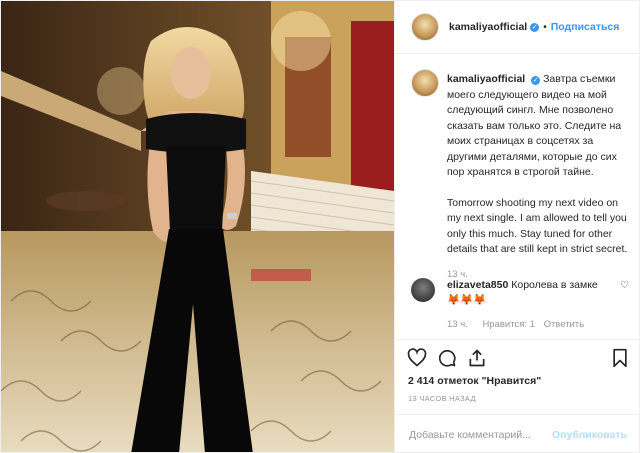  What do you see at coordinates (447, 358) in the screenshot?
I see `comment-icon` at bounding box center [447, 358].